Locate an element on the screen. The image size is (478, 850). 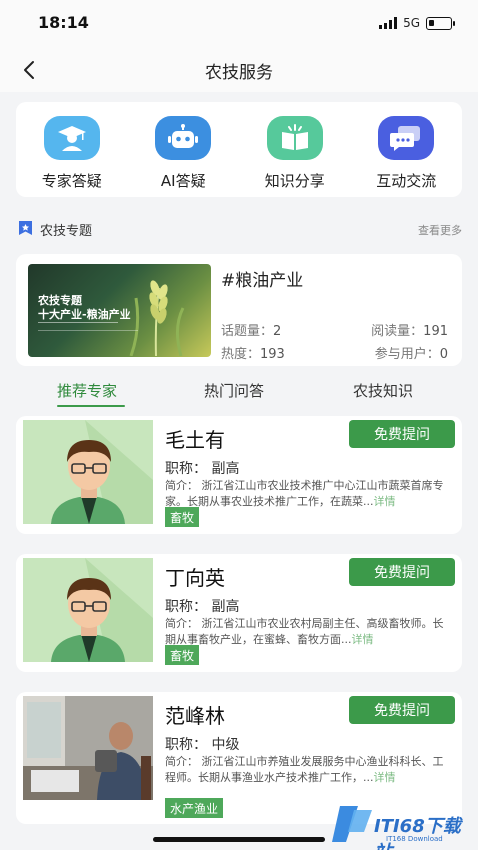
home-indicator is located at coordinates (239, 839).